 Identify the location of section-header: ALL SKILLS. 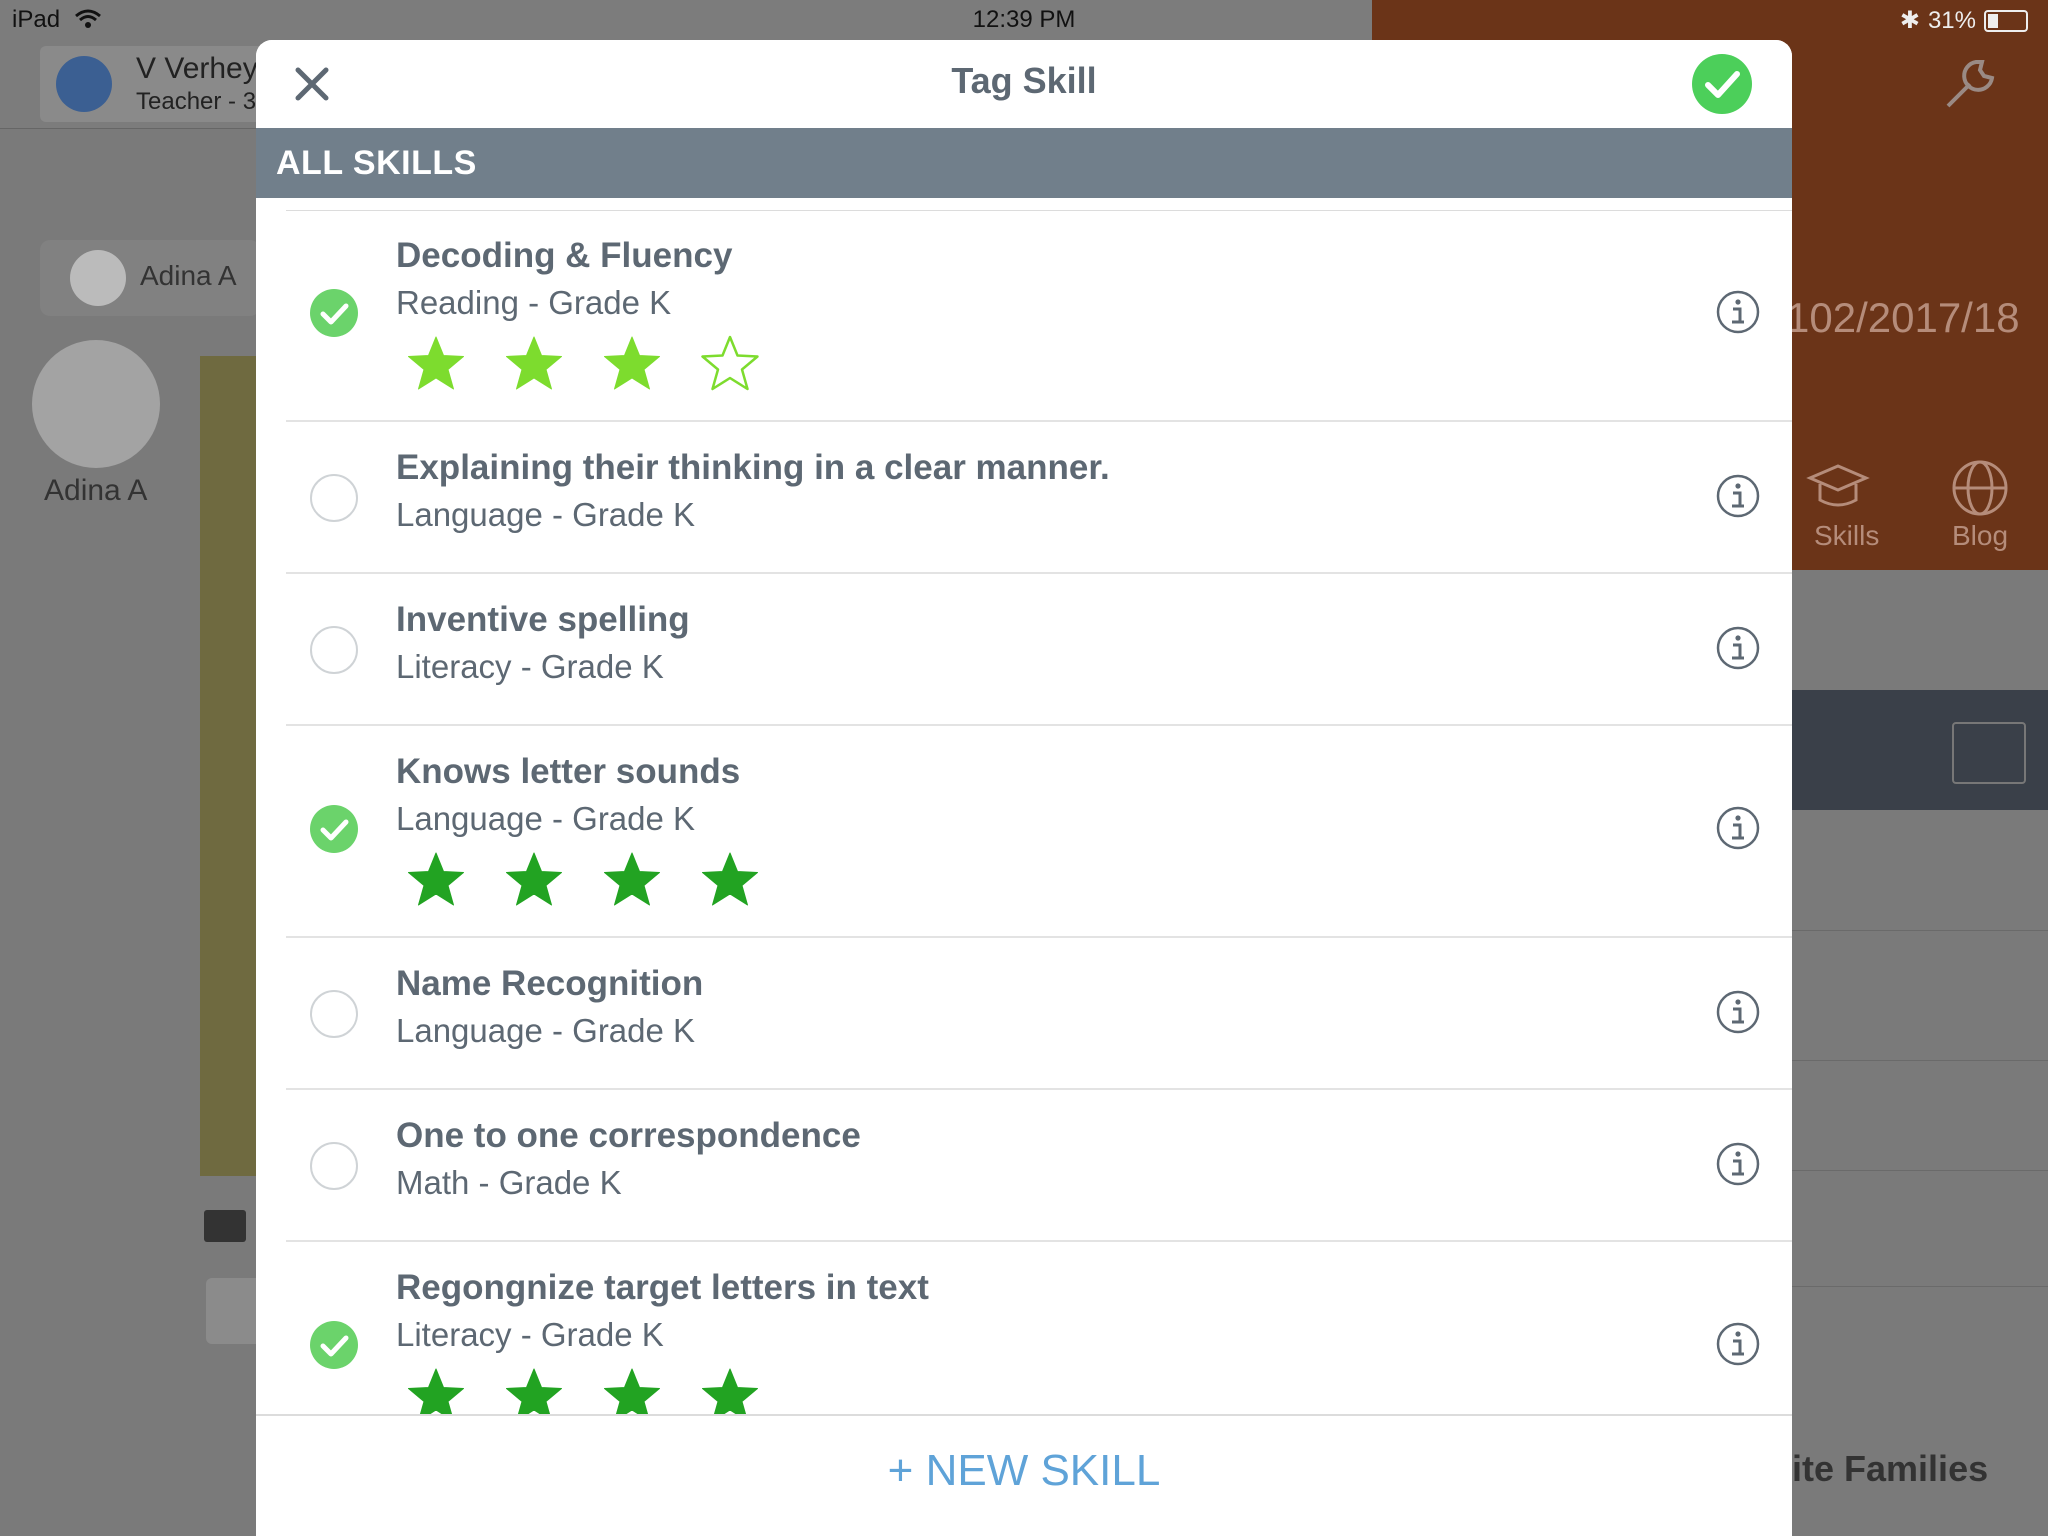
(1024, 163).